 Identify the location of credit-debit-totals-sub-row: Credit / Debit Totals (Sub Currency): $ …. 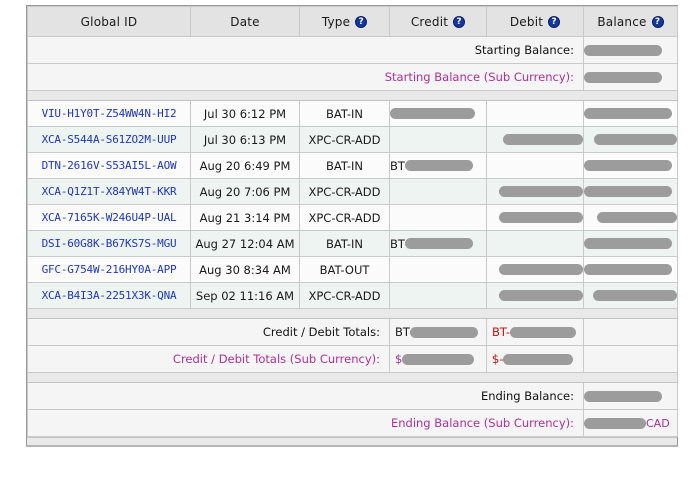
(352, 359).